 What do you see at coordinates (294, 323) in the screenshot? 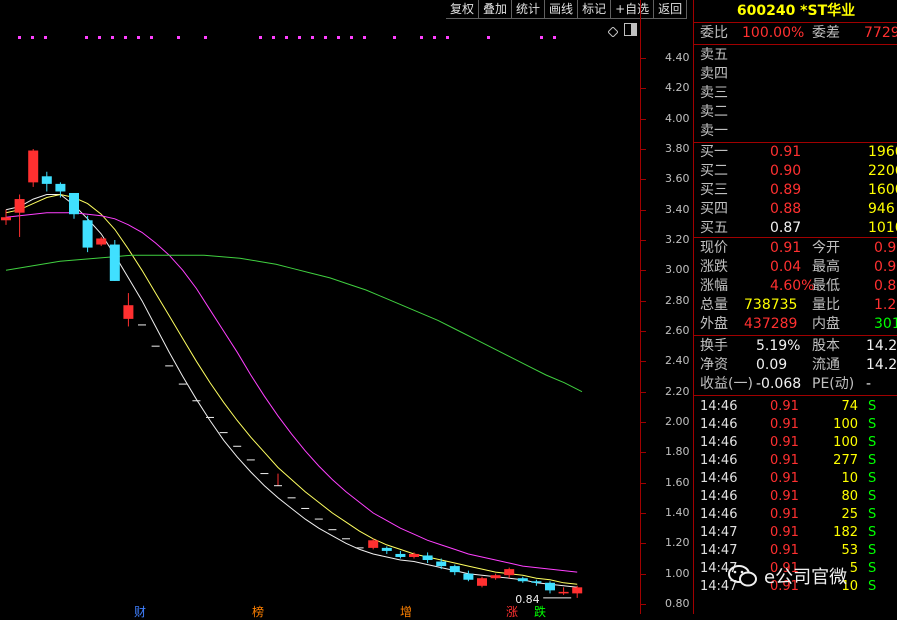
I see `moving-average-line` at bounding box center [294, 323].